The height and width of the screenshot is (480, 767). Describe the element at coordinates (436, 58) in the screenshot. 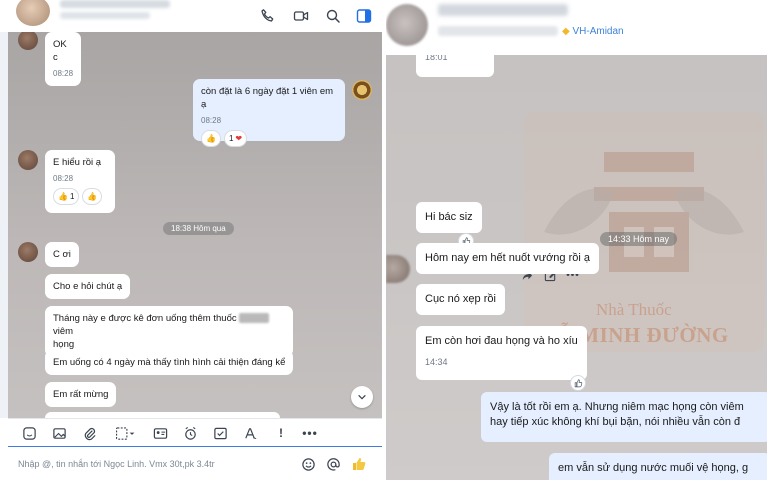

I see `message-time: 18:01` at that location.